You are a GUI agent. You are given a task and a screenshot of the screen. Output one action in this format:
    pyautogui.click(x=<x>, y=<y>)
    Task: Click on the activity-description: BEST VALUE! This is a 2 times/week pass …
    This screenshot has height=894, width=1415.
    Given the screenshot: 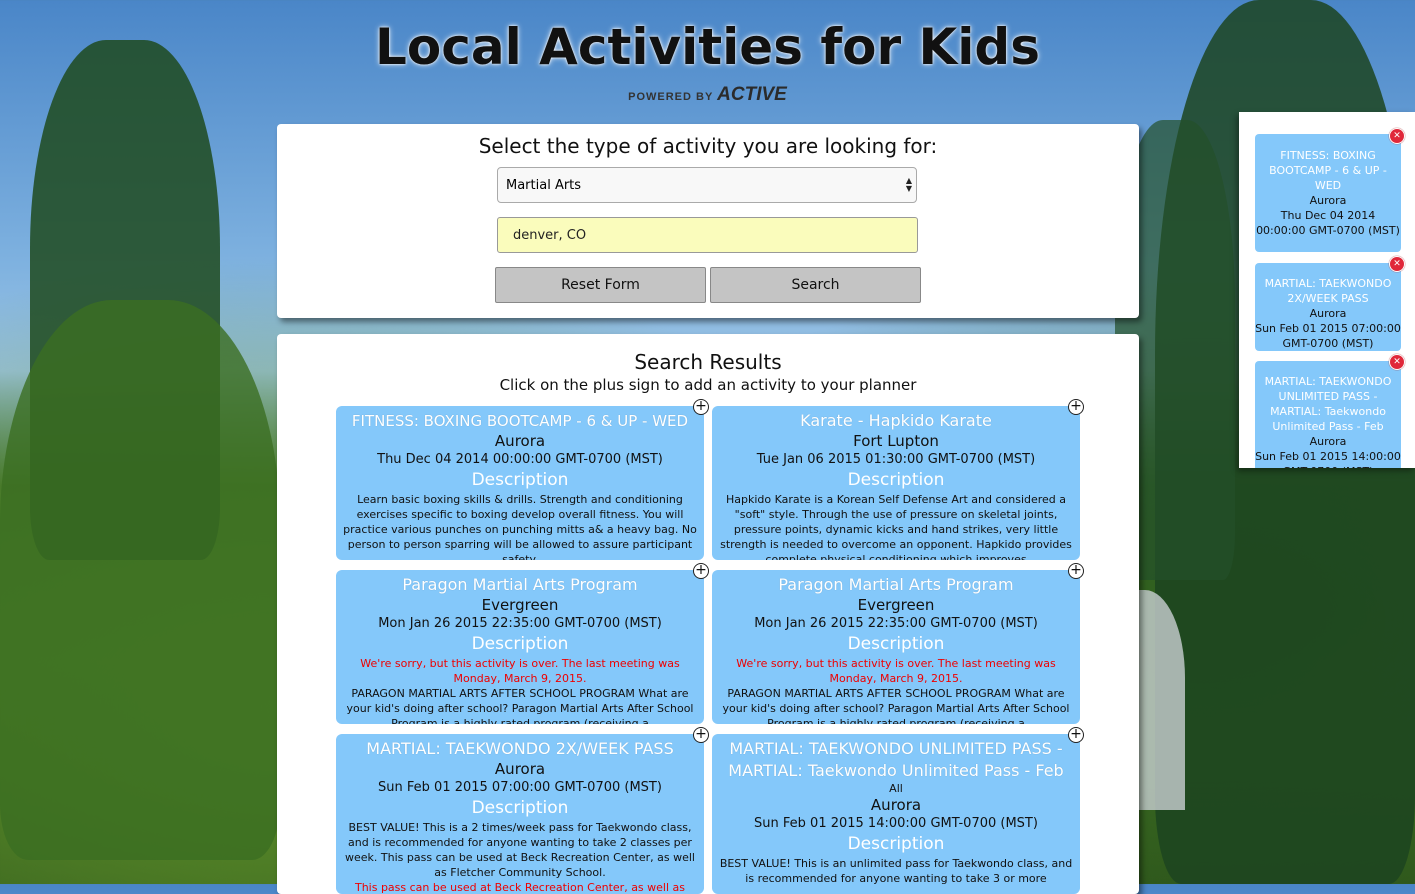 What is the action you would take?
    pyautogui.click(x=520, y=850)
    